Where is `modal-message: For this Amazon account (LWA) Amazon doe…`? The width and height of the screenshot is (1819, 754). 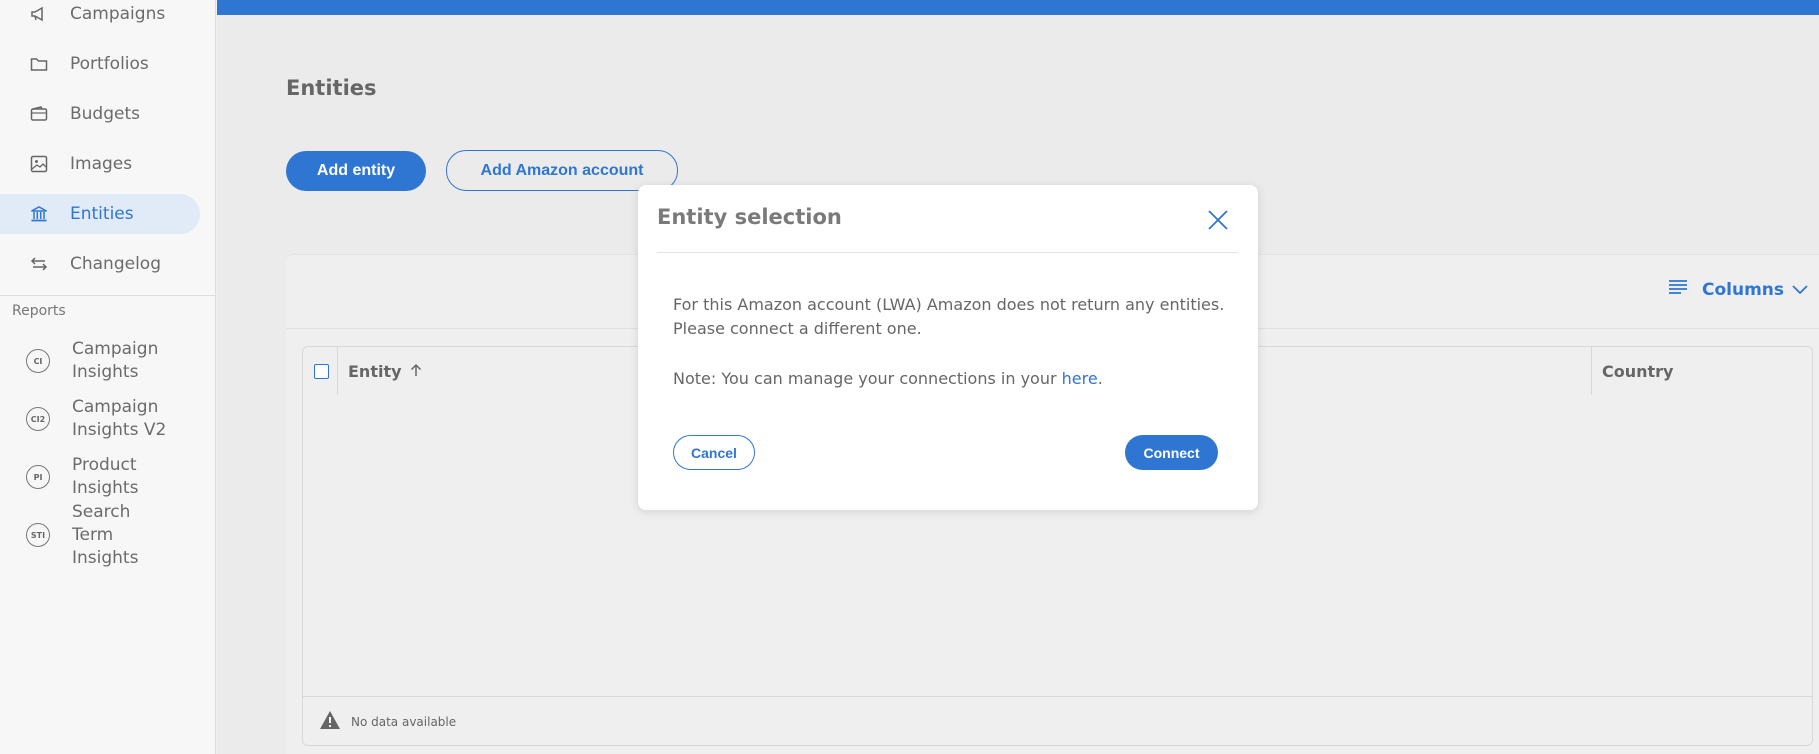 modal-message: For this Amazon account (LWA) Amazon doe… is located at coordinates (949, 316).